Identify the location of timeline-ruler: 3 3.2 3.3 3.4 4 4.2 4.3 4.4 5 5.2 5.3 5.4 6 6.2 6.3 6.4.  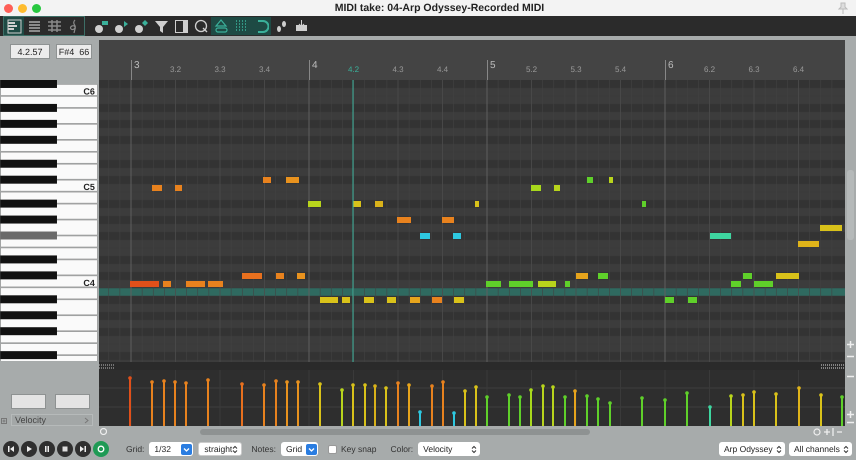
(472, 60).